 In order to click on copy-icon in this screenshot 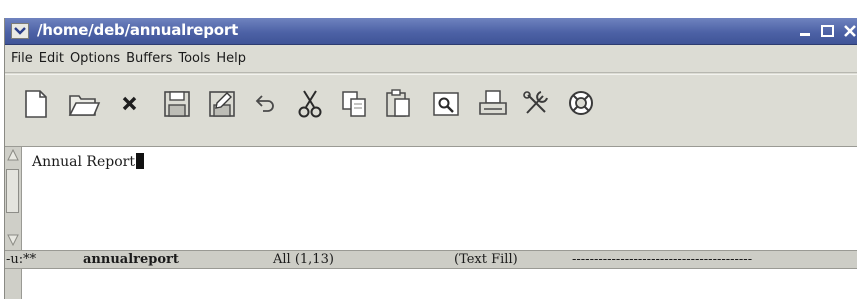, I will do `click(354, 104)`.